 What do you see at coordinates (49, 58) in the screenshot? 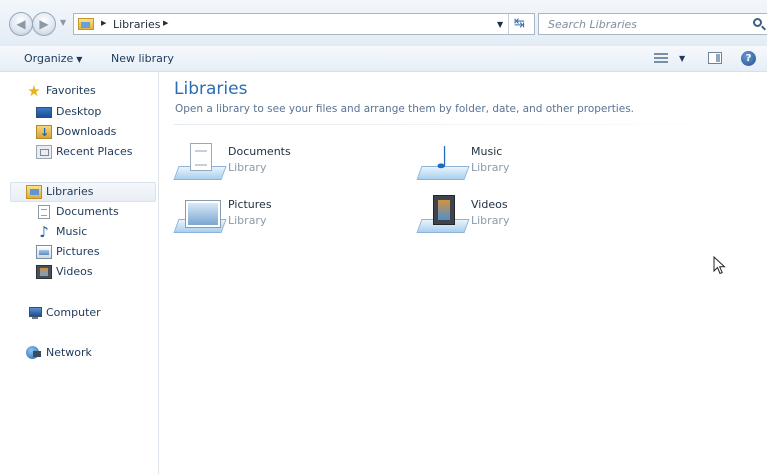
I see `organize-label: Organize` at bounding box center [49, 58].